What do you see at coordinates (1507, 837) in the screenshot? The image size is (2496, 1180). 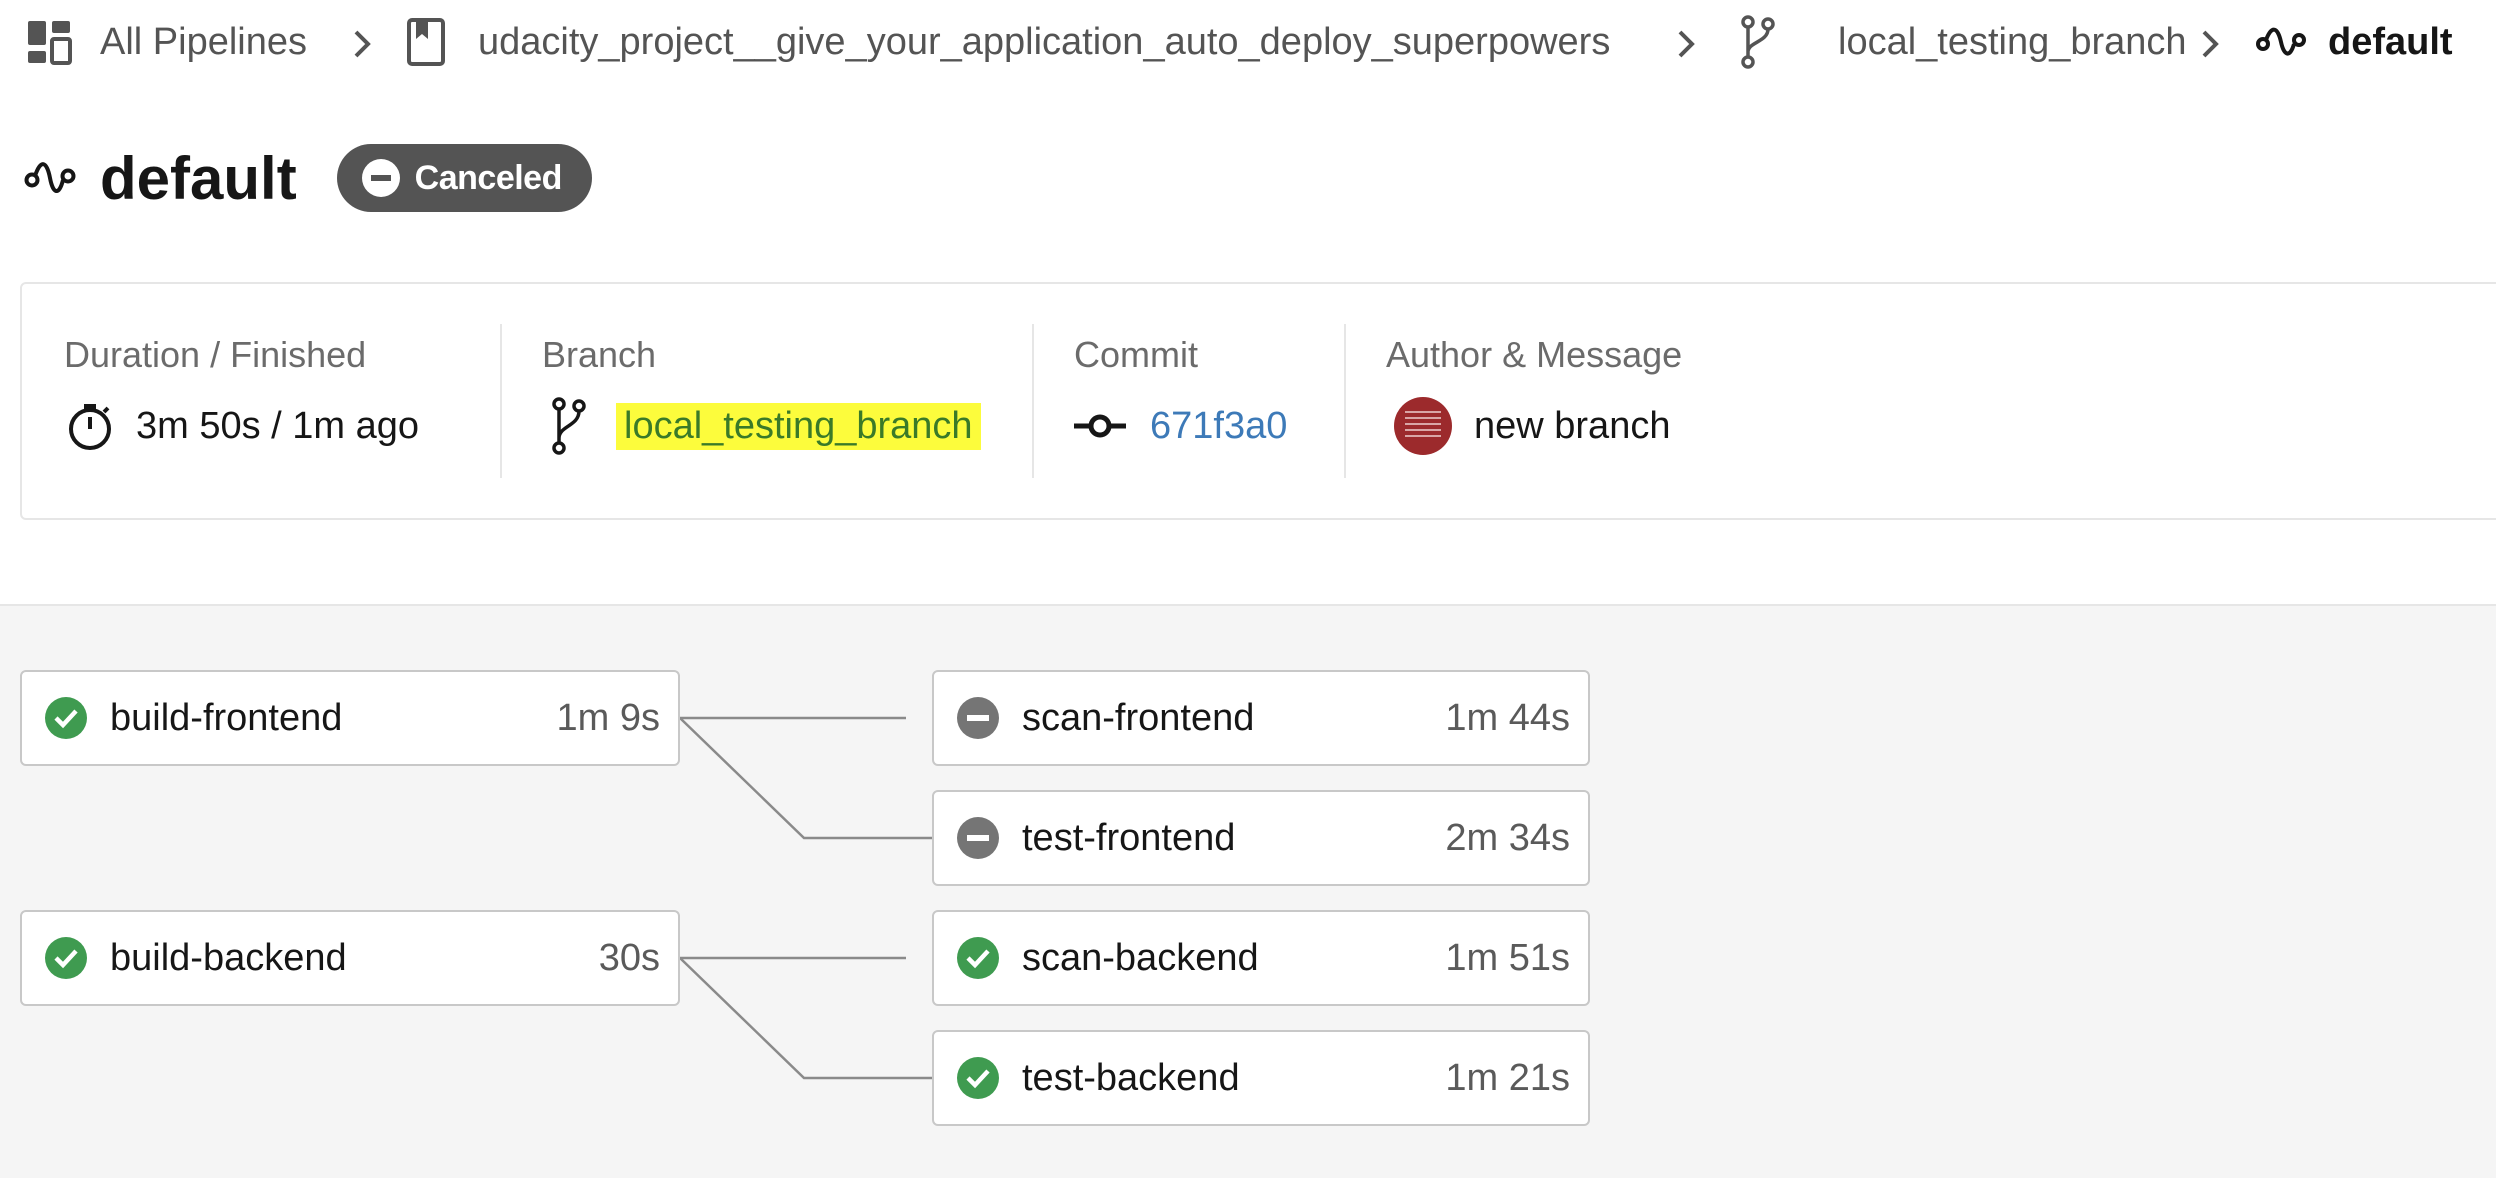 I see `job-duration: 2m 34s` at bounding box center [1507, 837].